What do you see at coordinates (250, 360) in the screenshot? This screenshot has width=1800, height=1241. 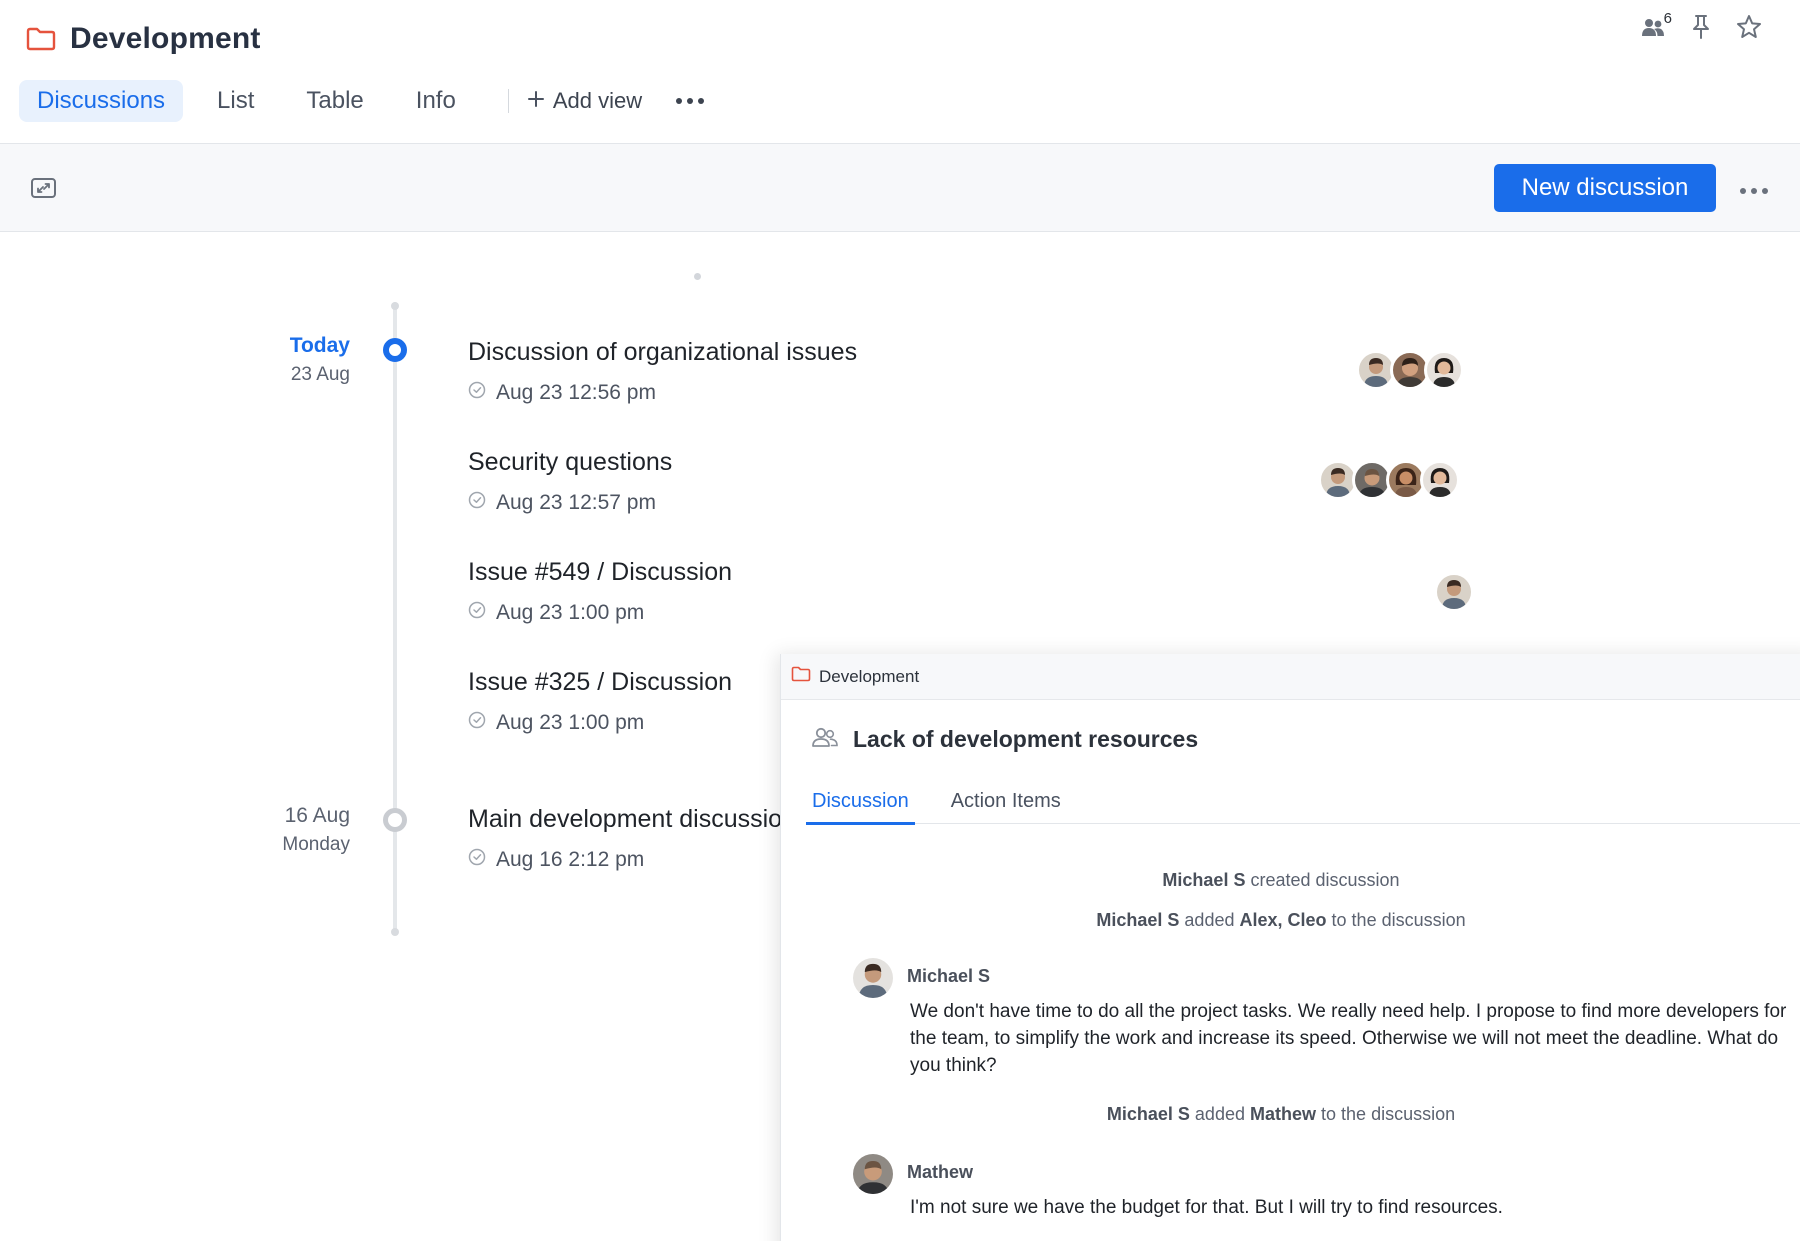 I see `date-group-today: Today 23 Aug` at bounding box center [250, 360].